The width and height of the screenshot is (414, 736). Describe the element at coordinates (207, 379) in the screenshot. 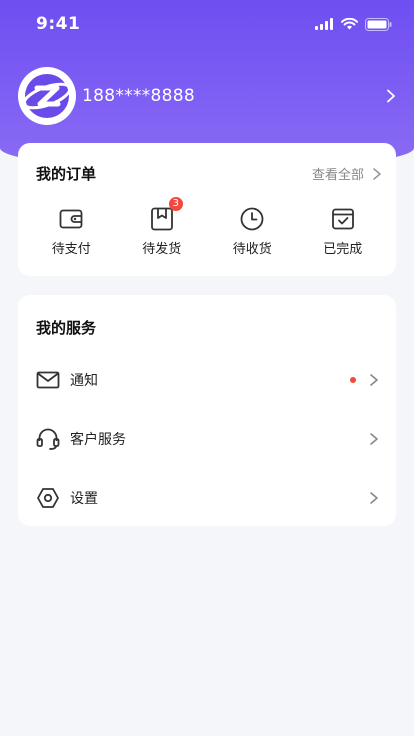

I see `service-item-notifications: 通知` at that location.